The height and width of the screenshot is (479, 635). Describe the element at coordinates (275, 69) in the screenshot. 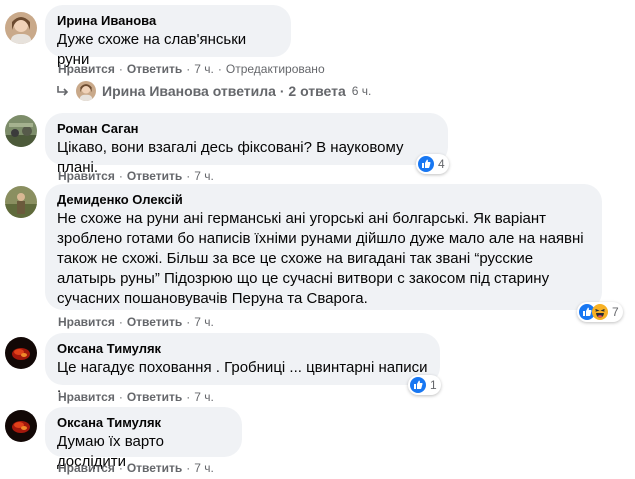

I see `edited-label: Отредактировано` at that location.